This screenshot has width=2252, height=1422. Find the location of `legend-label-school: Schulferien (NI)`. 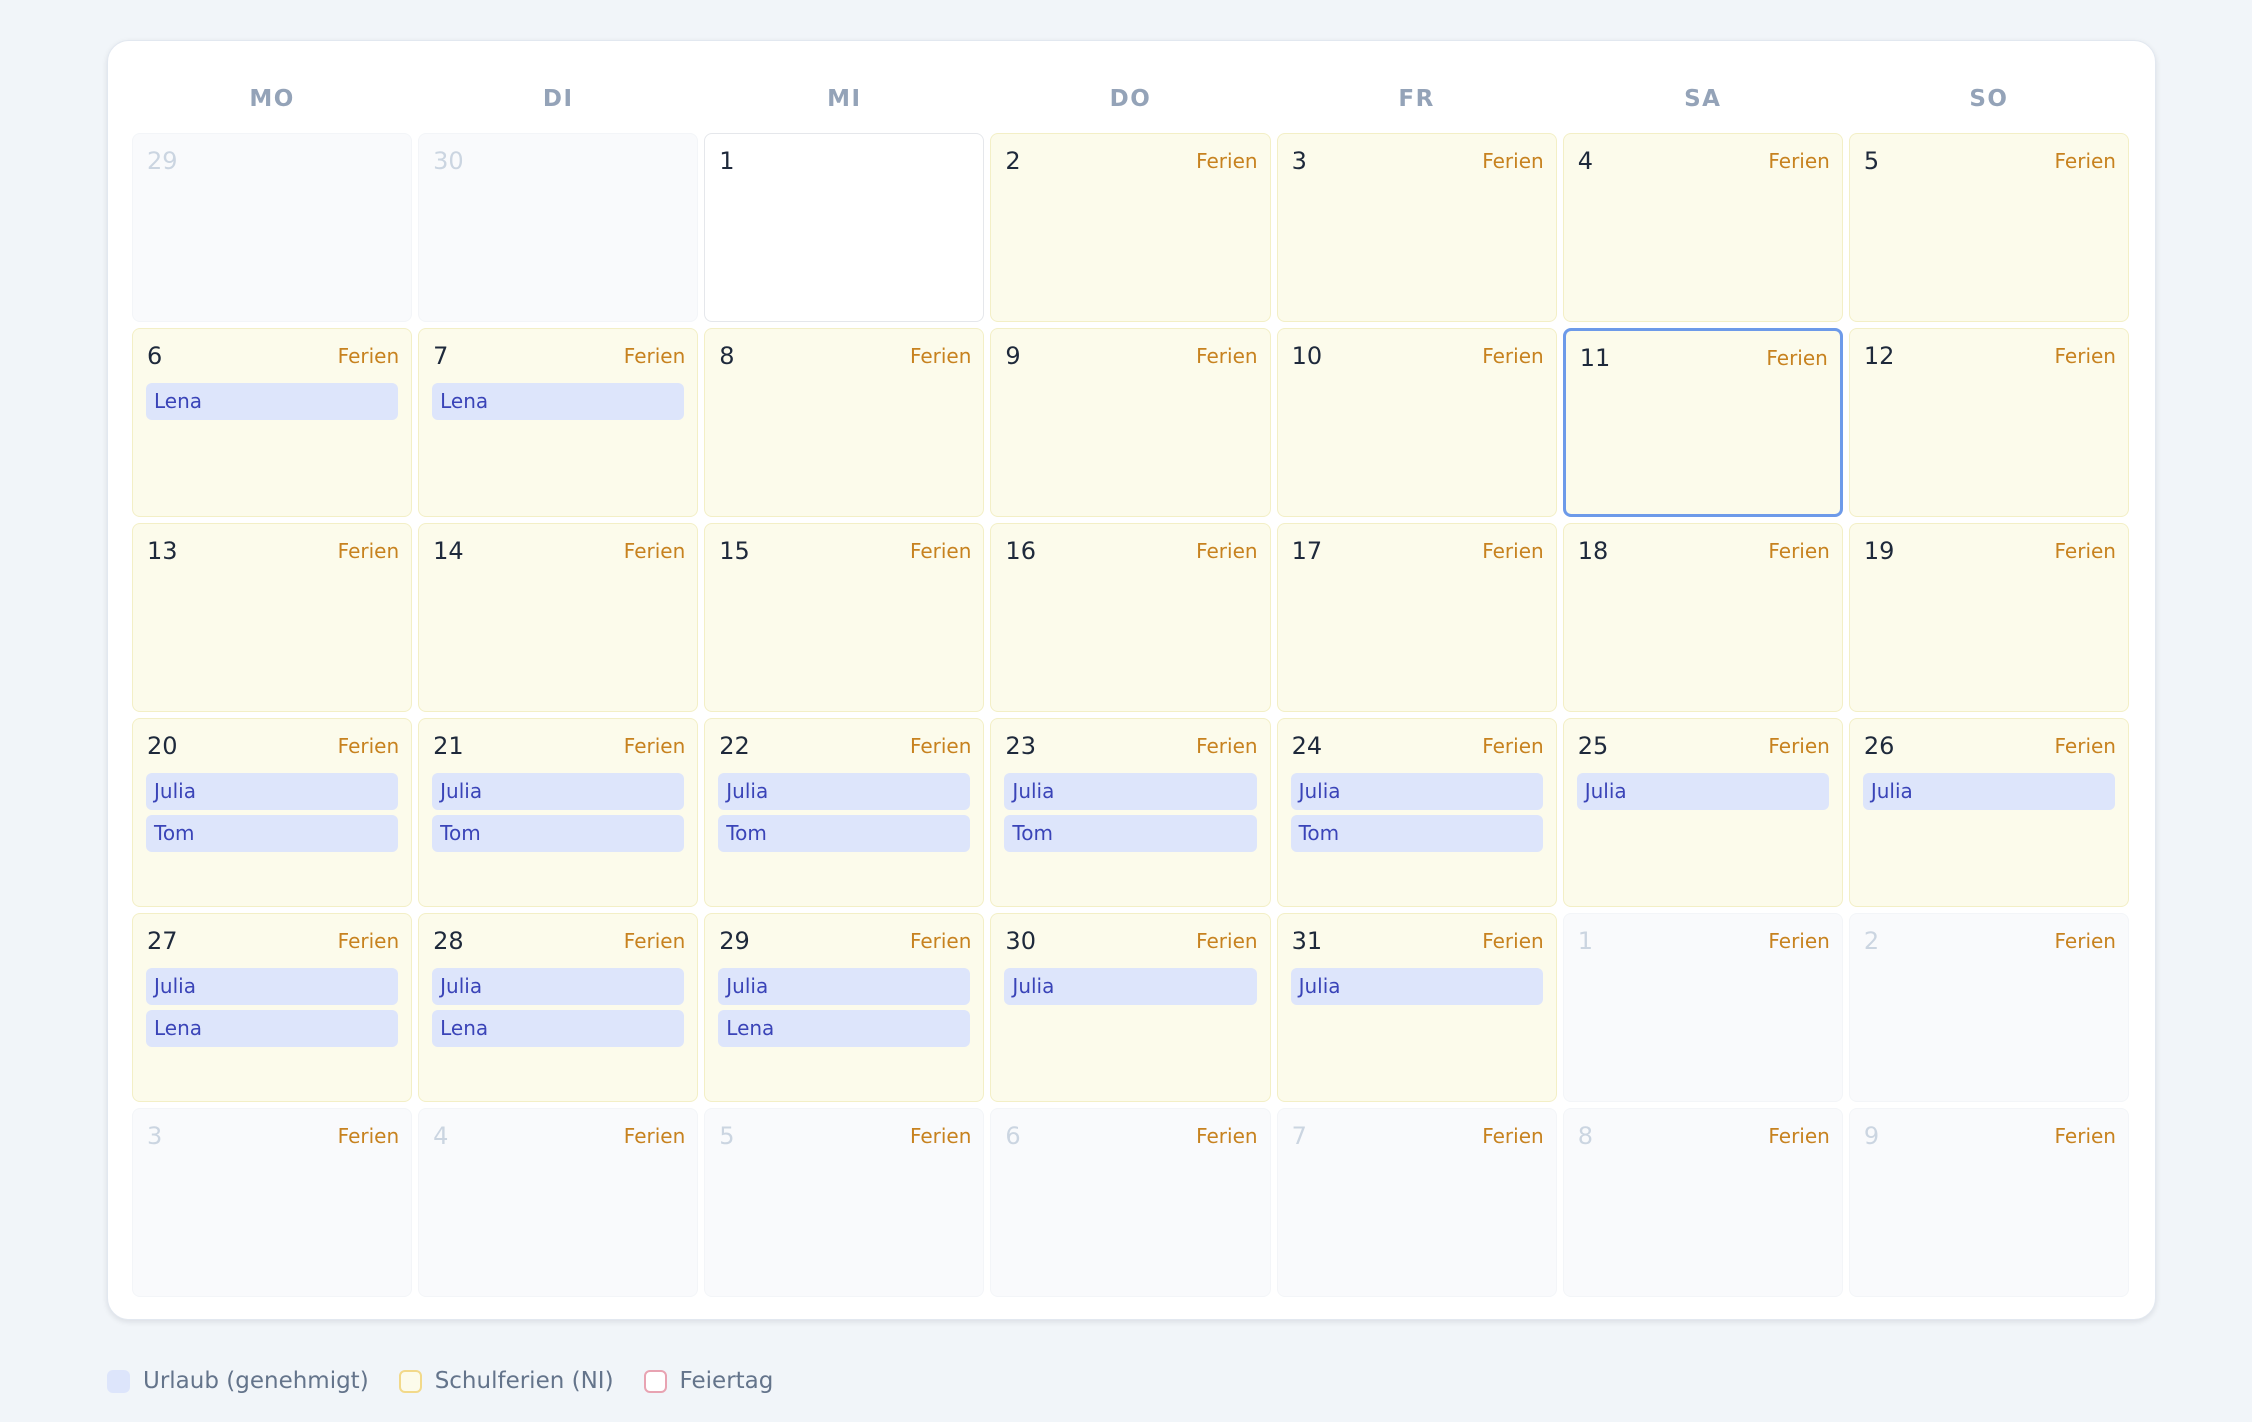

legend-label-school: Schulferien (NI) is located at coordinates (524, 1381).